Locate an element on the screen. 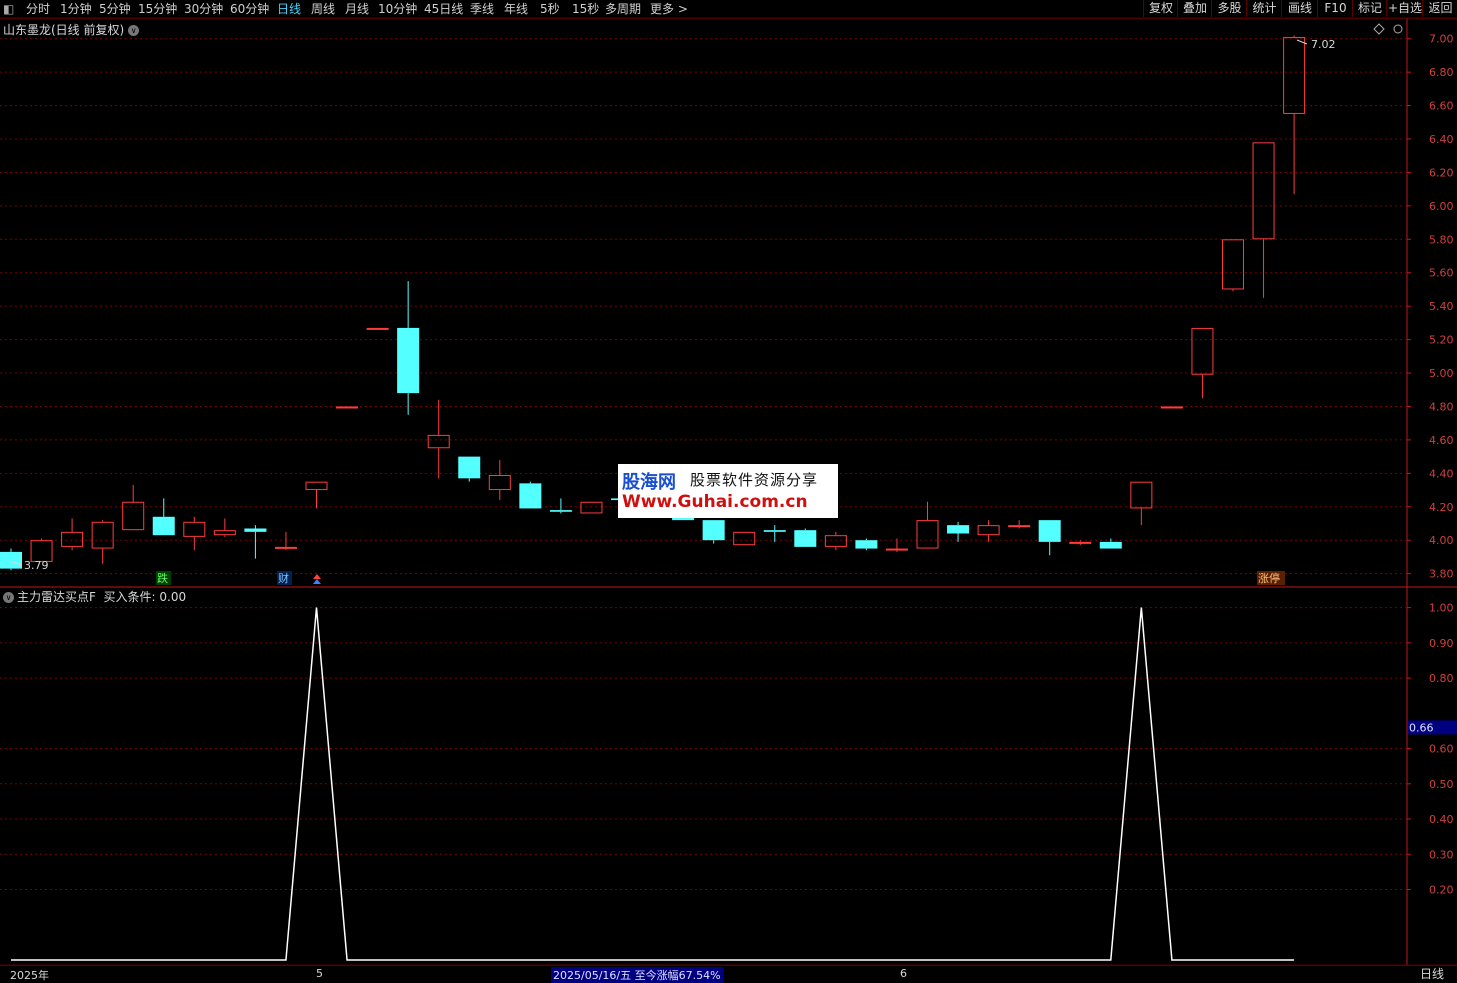 Image resolution: width=1457 pixels, height=983 pixels. indicator-title: ∨ 主力雷达买点F 买入条件: 0.00 is located at coordinates (94, 596).